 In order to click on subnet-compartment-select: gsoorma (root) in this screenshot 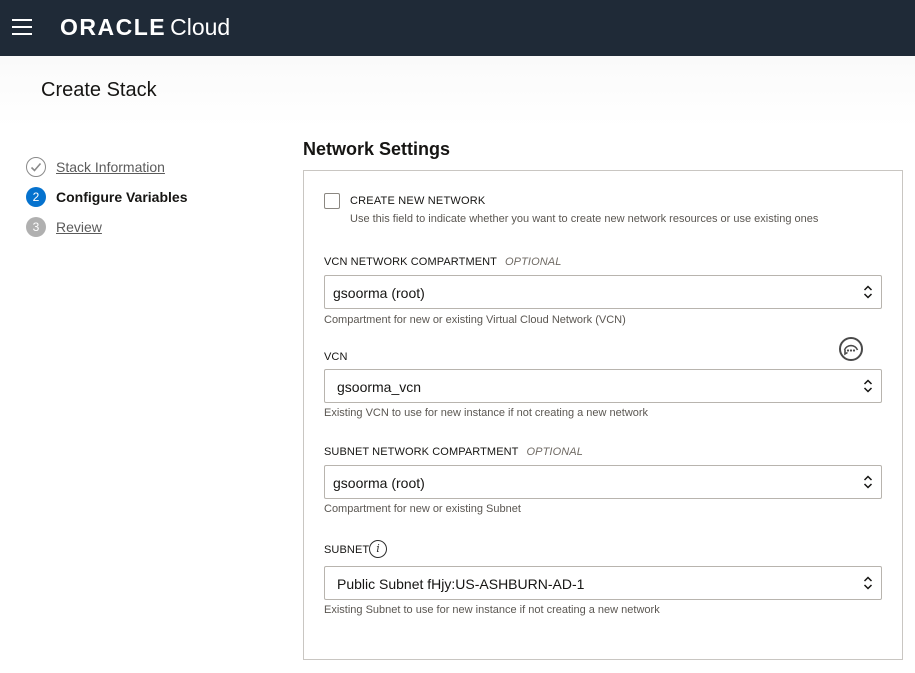, I will do `click(603, 482)`.